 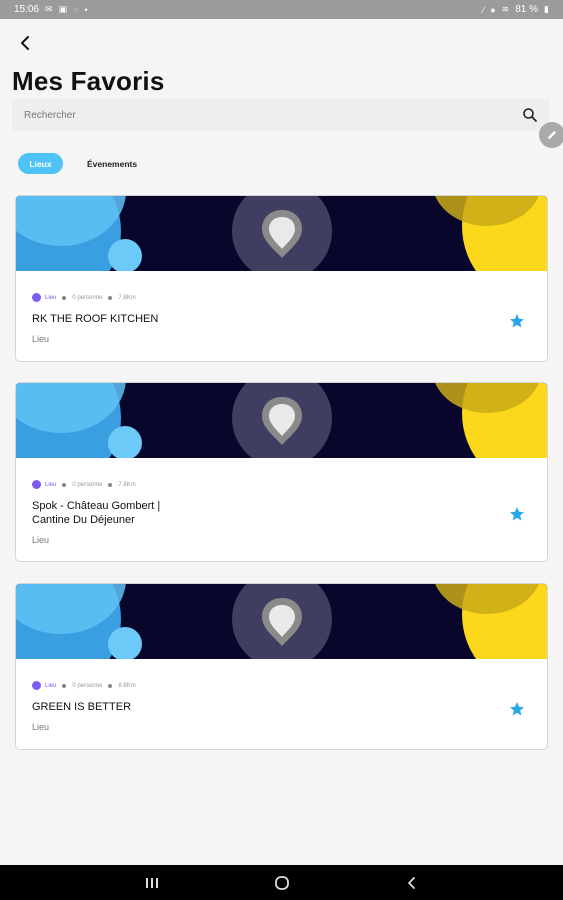 I want to click on home-button, so click(x=282, y=883).